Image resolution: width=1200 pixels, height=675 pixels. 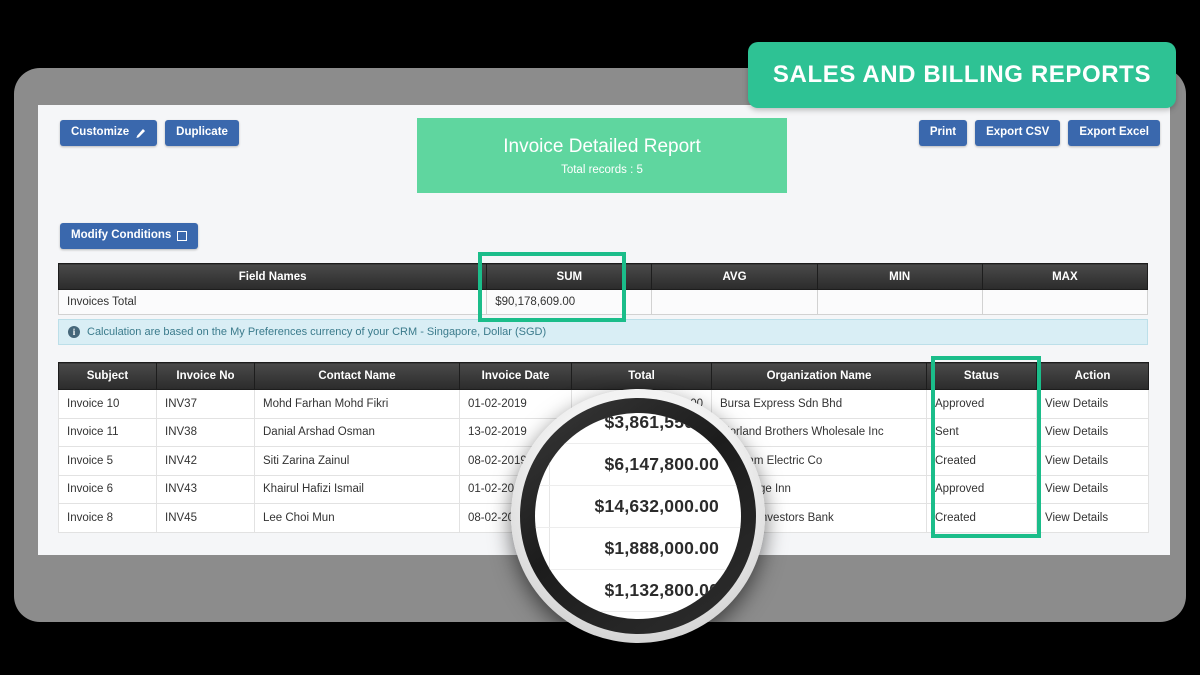 I want to click on magnified-total-value: $3,861,550.00, so click(x=661, y=422).